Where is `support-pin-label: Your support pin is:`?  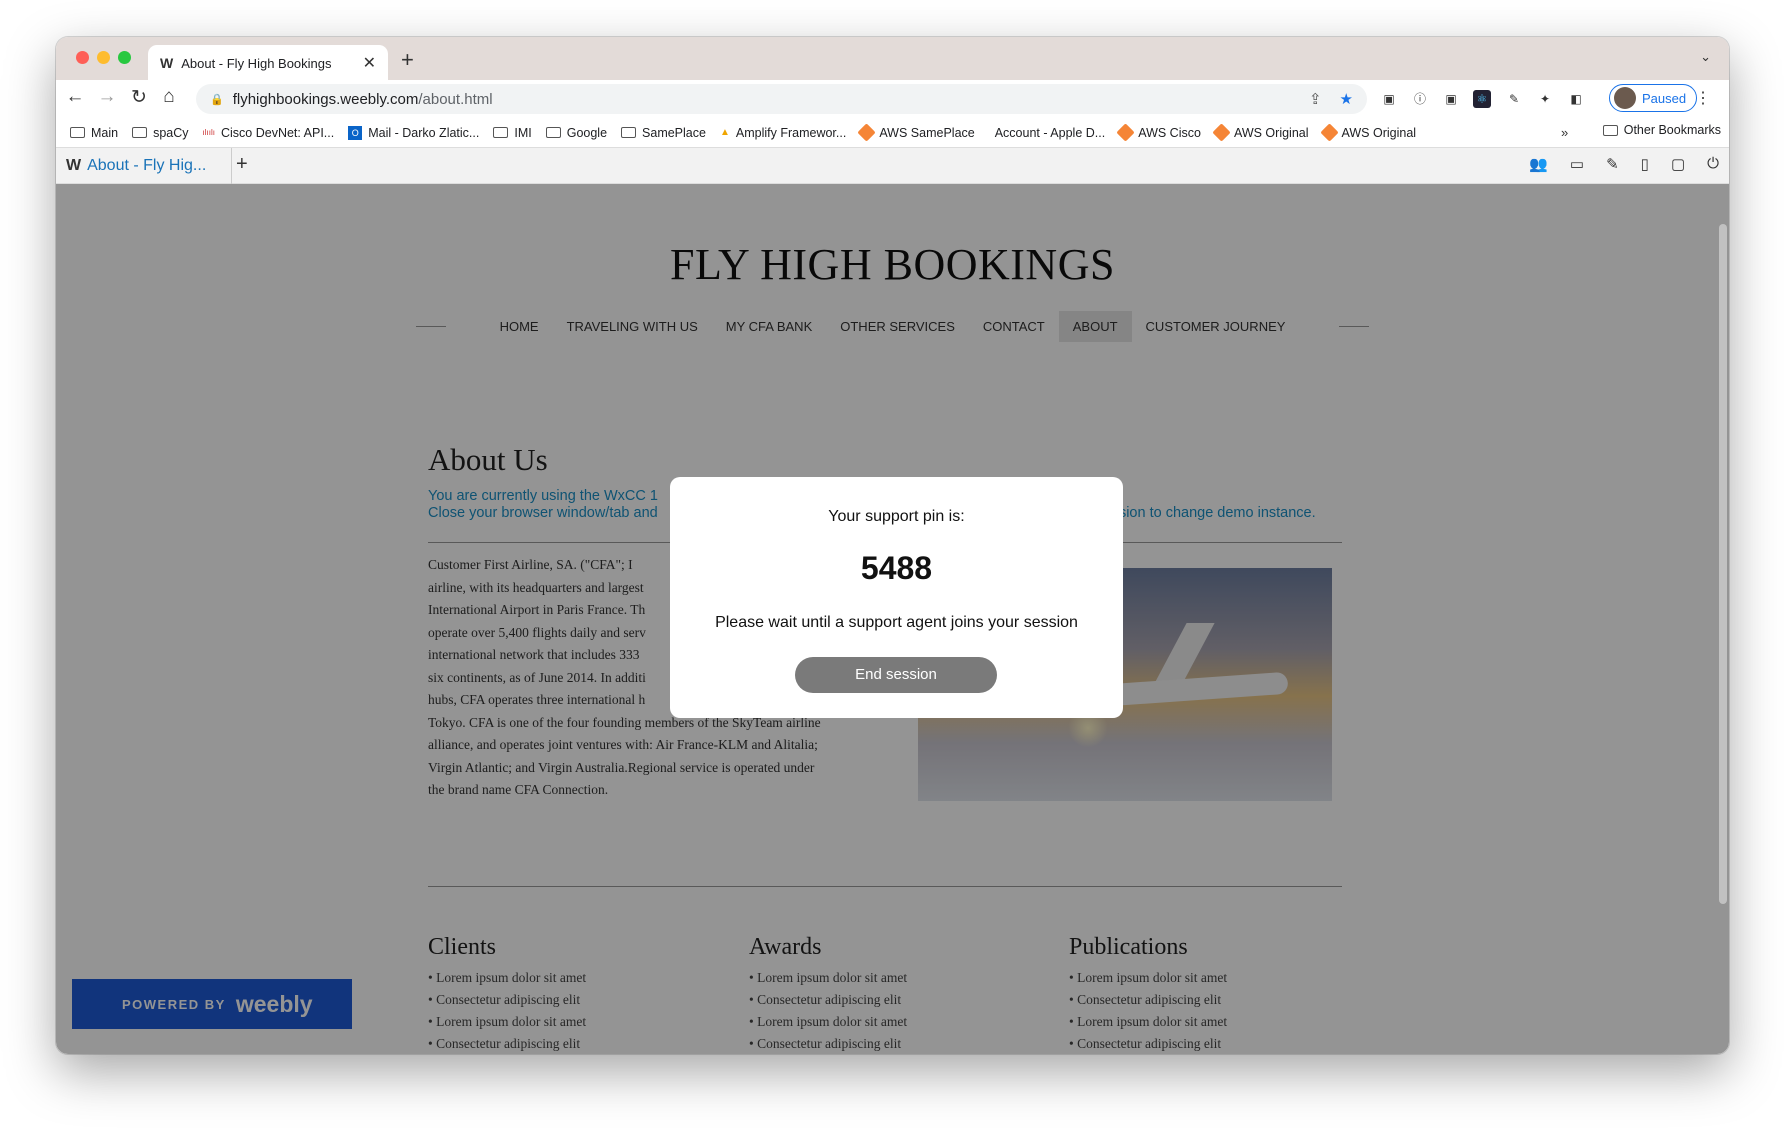
support-pin-label: Your support pin is: is located at coordinates (896, 516).